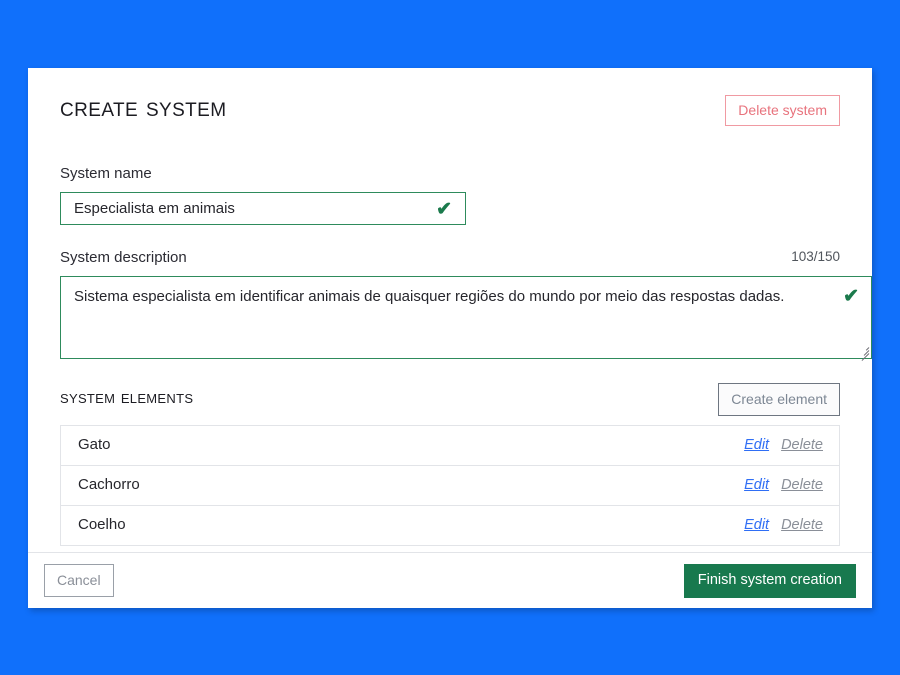  I want to click on system-name-field: System name ✔, so click(450, 195).